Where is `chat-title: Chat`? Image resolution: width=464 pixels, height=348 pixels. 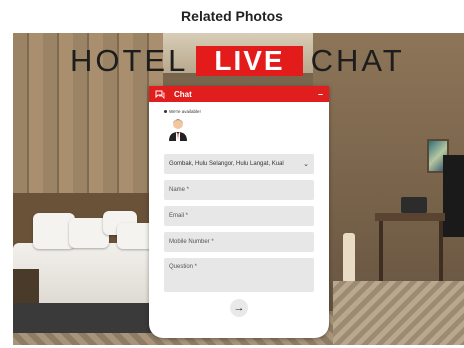
chat-title: Chat is located at coordinates (183, 94).